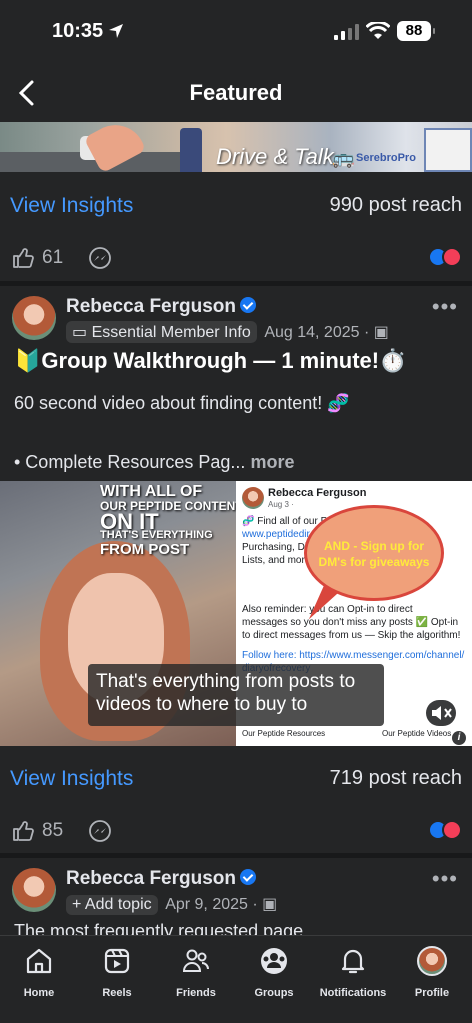 The image size is (472, 1023). Describe the element at coordinates (276, 547) in the screenshot. I see `screenshot-text: Purchasing, Dir` at that location.